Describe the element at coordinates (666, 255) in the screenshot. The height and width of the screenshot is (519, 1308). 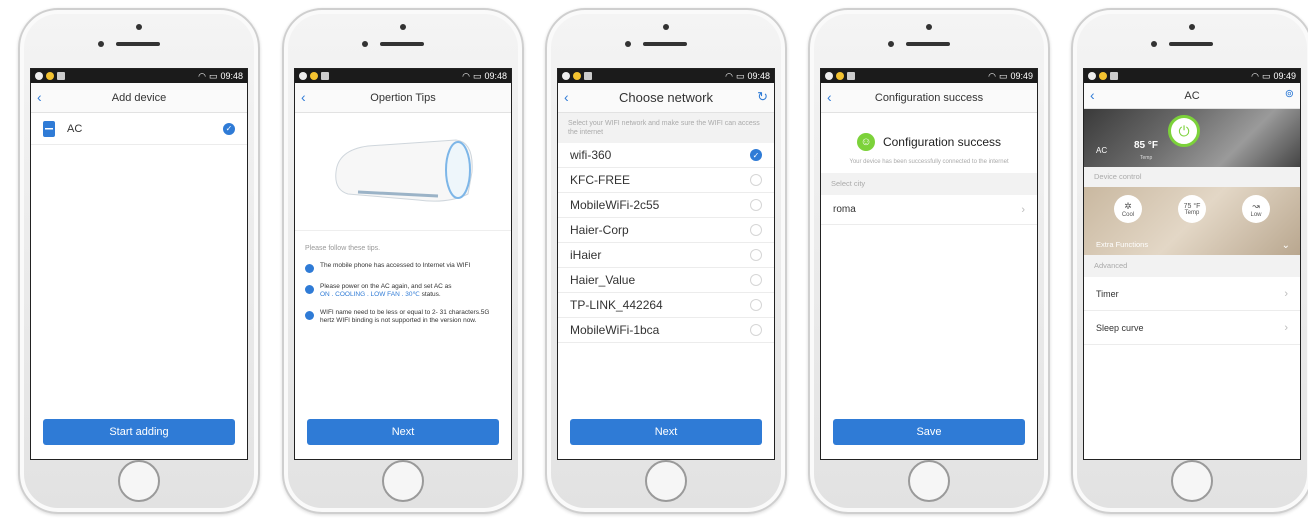
I see `network-item: iHaier` at that location.